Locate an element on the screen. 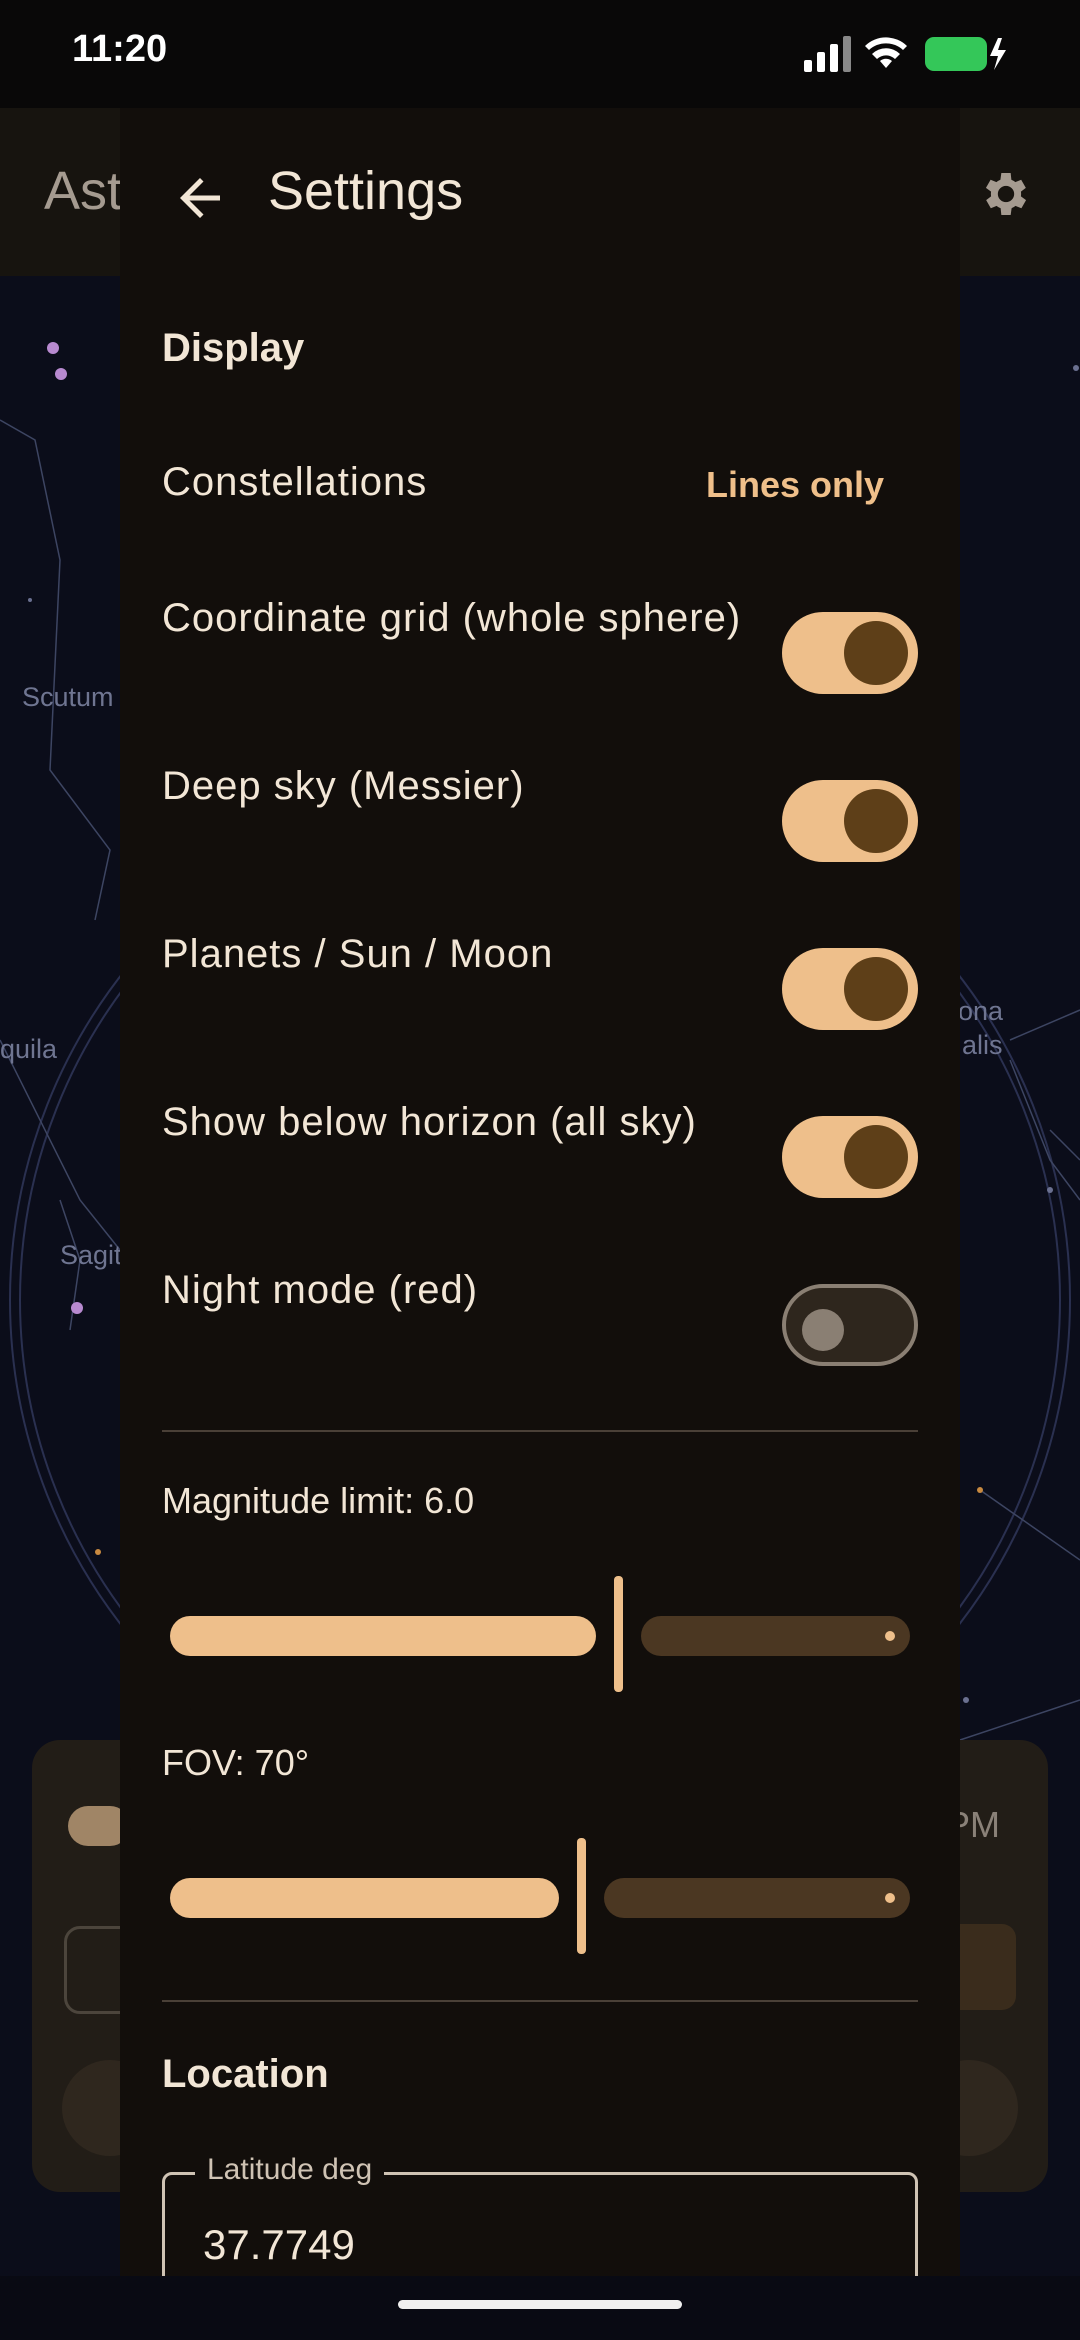 This screenshot has height=2340, width=1080. cellular-signal-icon is located at coordinates (827, 54).